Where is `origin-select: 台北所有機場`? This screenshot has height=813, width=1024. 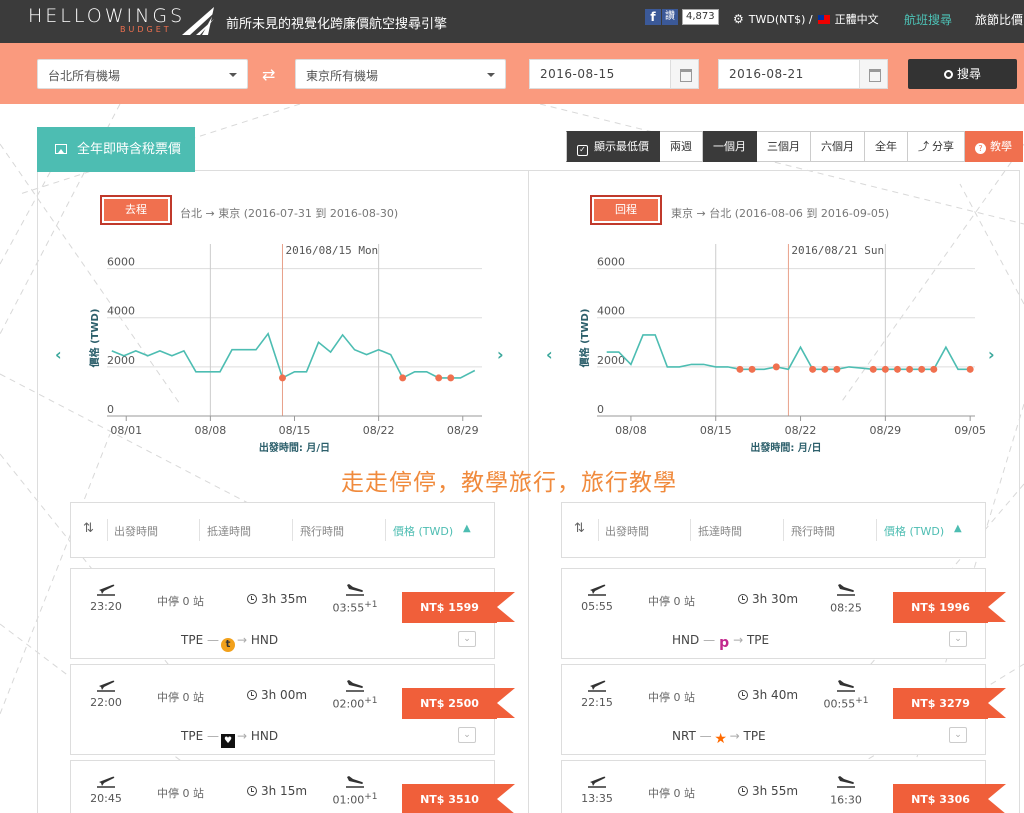
origin-select: 台北所有機場 is located at coordinates (142, 74).